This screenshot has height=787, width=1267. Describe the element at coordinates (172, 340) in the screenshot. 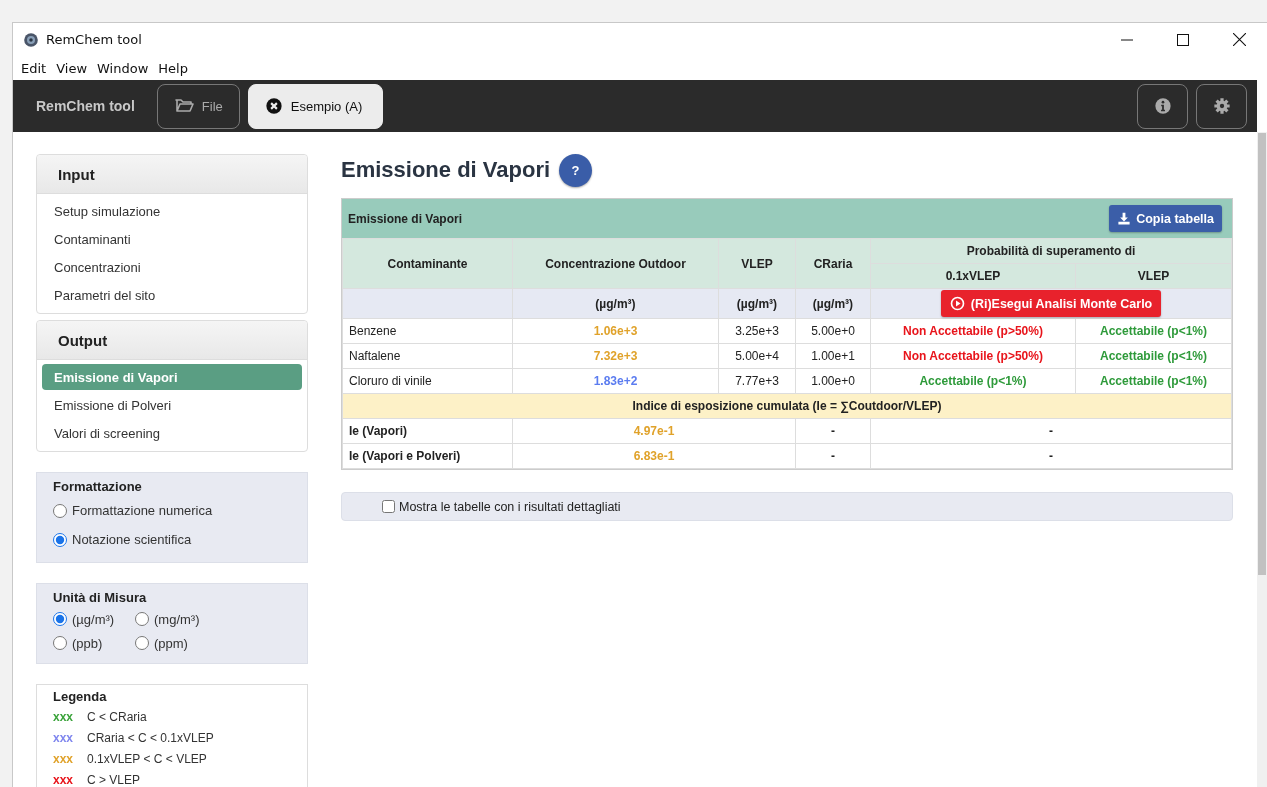

I see `panel-header: Output` at that location.